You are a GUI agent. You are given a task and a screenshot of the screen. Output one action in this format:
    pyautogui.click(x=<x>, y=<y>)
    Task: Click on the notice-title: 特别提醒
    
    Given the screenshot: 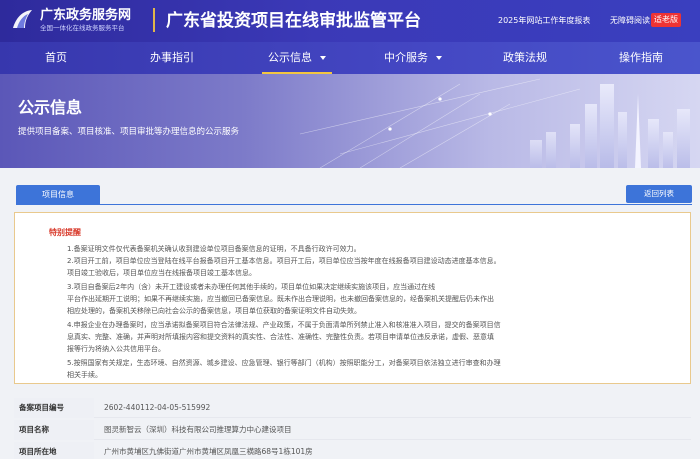 What is the action you would take?
    pyautogui.click(x=65, y=232)
    